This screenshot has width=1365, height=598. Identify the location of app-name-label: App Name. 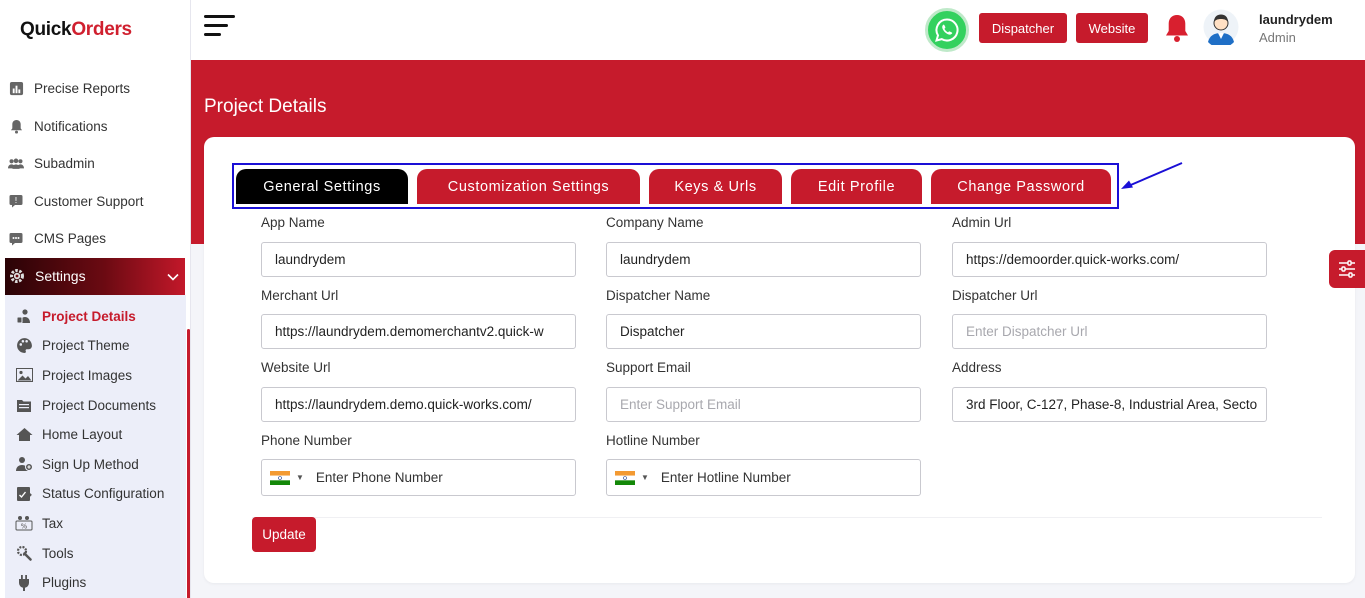
(293, 222).